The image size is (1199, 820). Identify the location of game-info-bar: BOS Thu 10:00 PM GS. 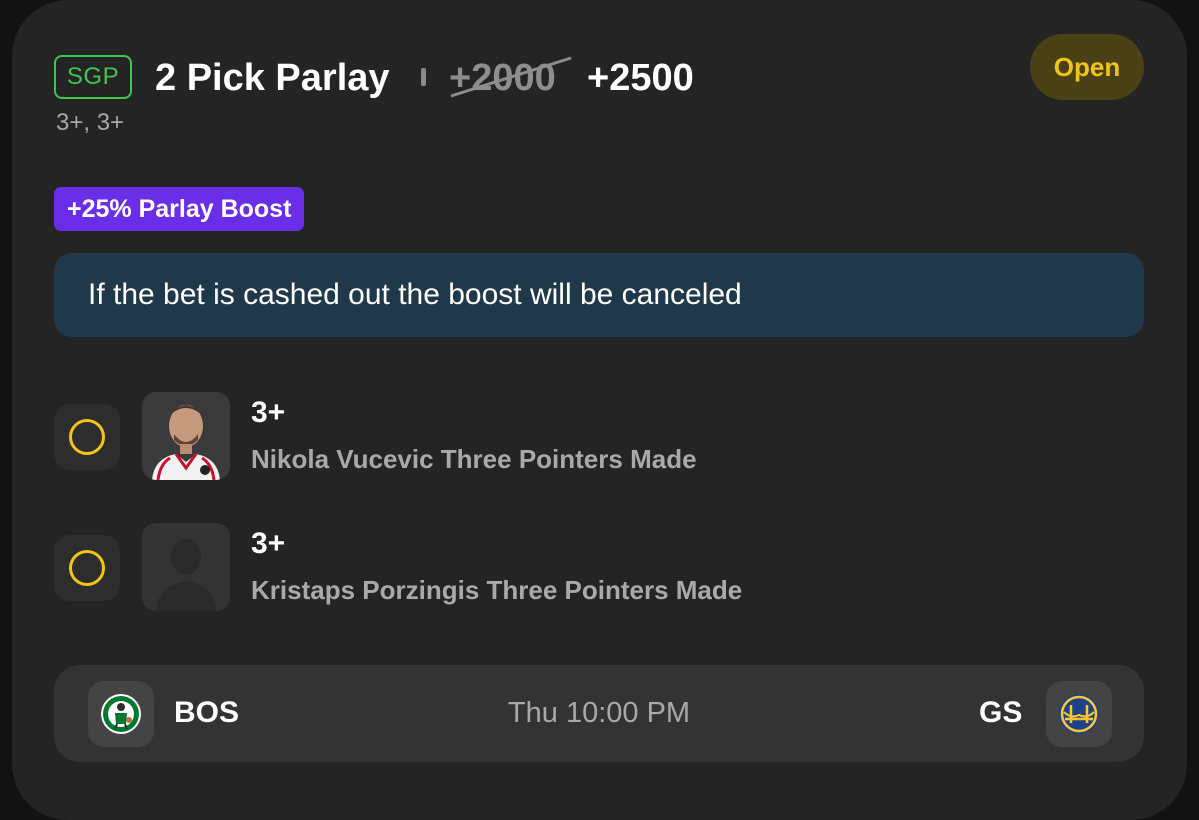
(599, 713).